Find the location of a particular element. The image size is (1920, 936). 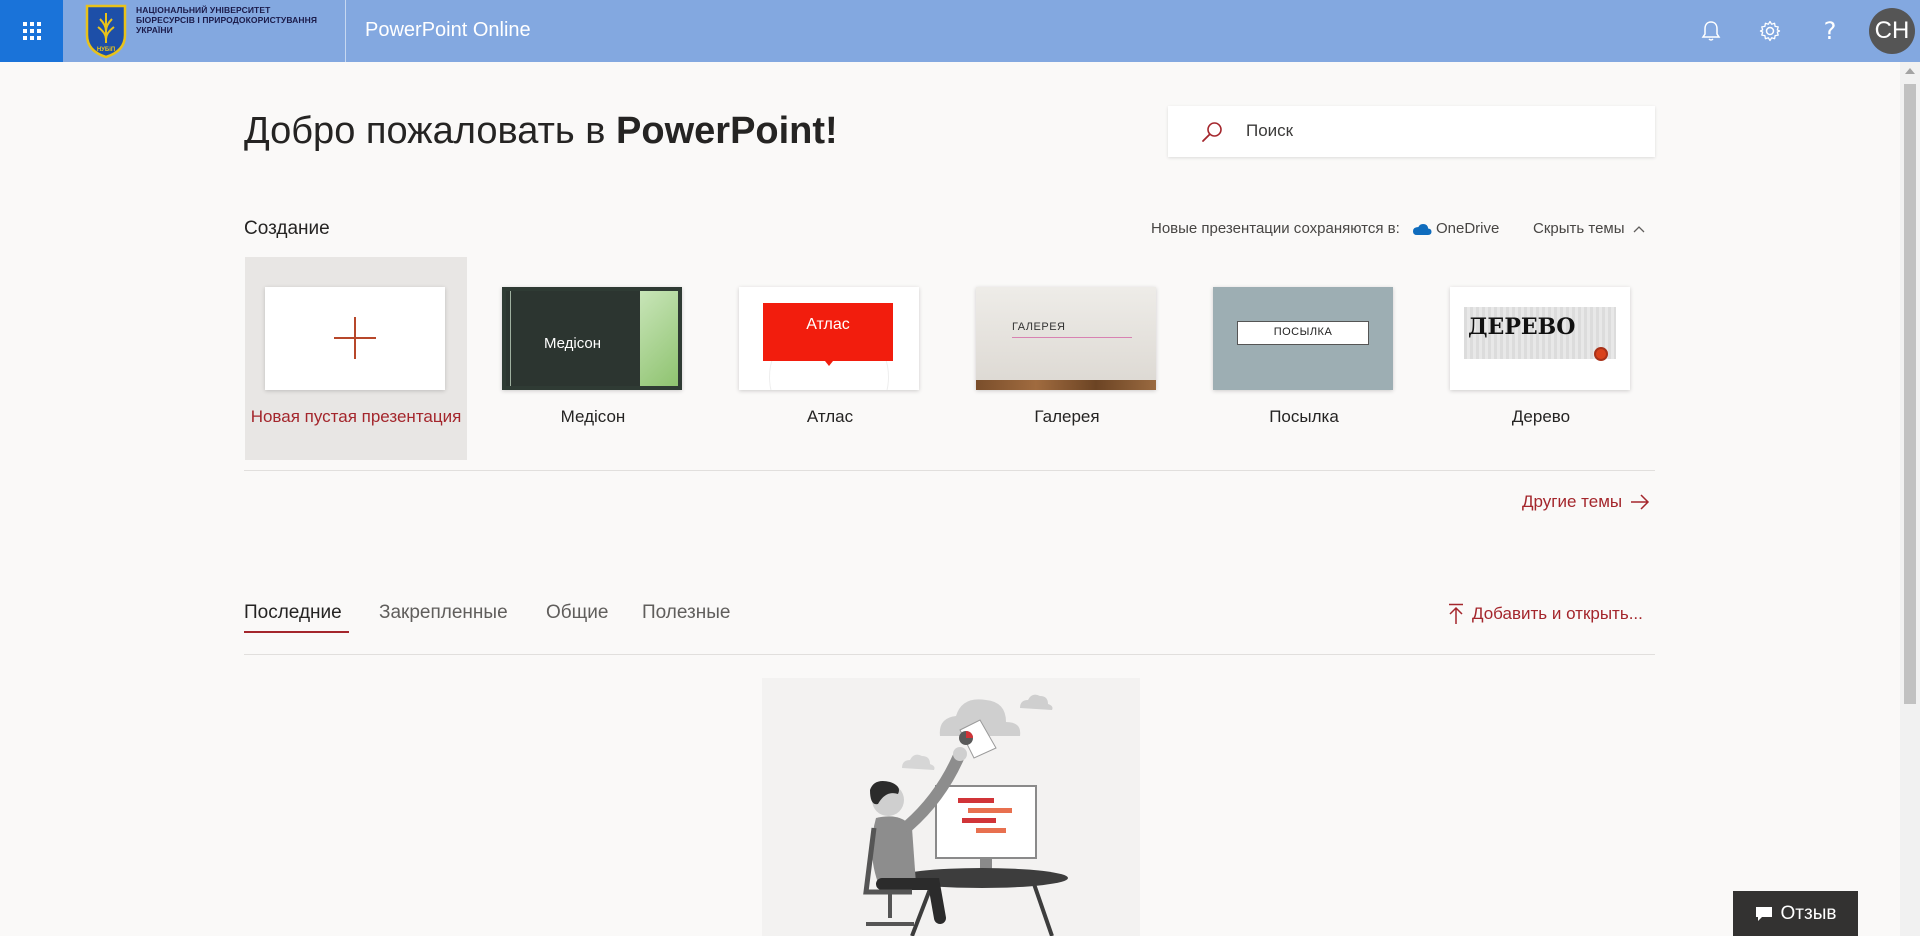

search-icon is located at coordinates (1212, 132).